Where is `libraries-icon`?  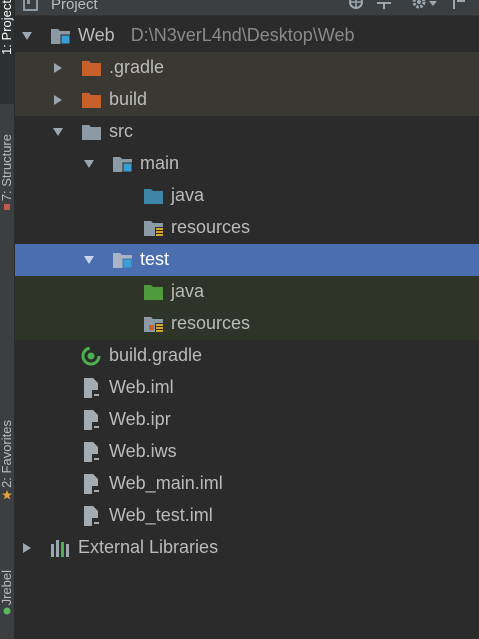
libraries-icon is located at coordinates (60, 548).